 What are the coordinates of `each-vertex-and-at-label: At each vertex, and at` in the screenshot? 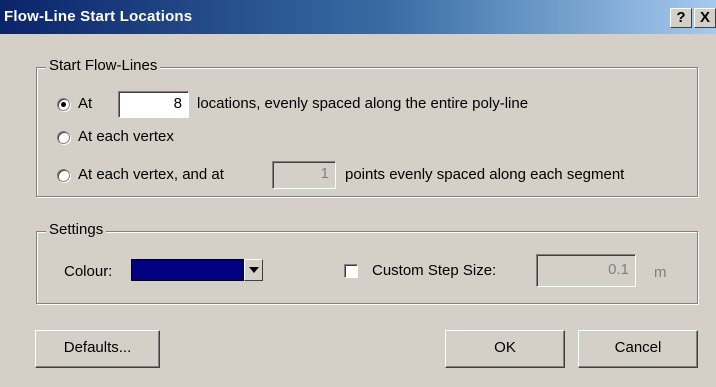 It's located at (151, 174).